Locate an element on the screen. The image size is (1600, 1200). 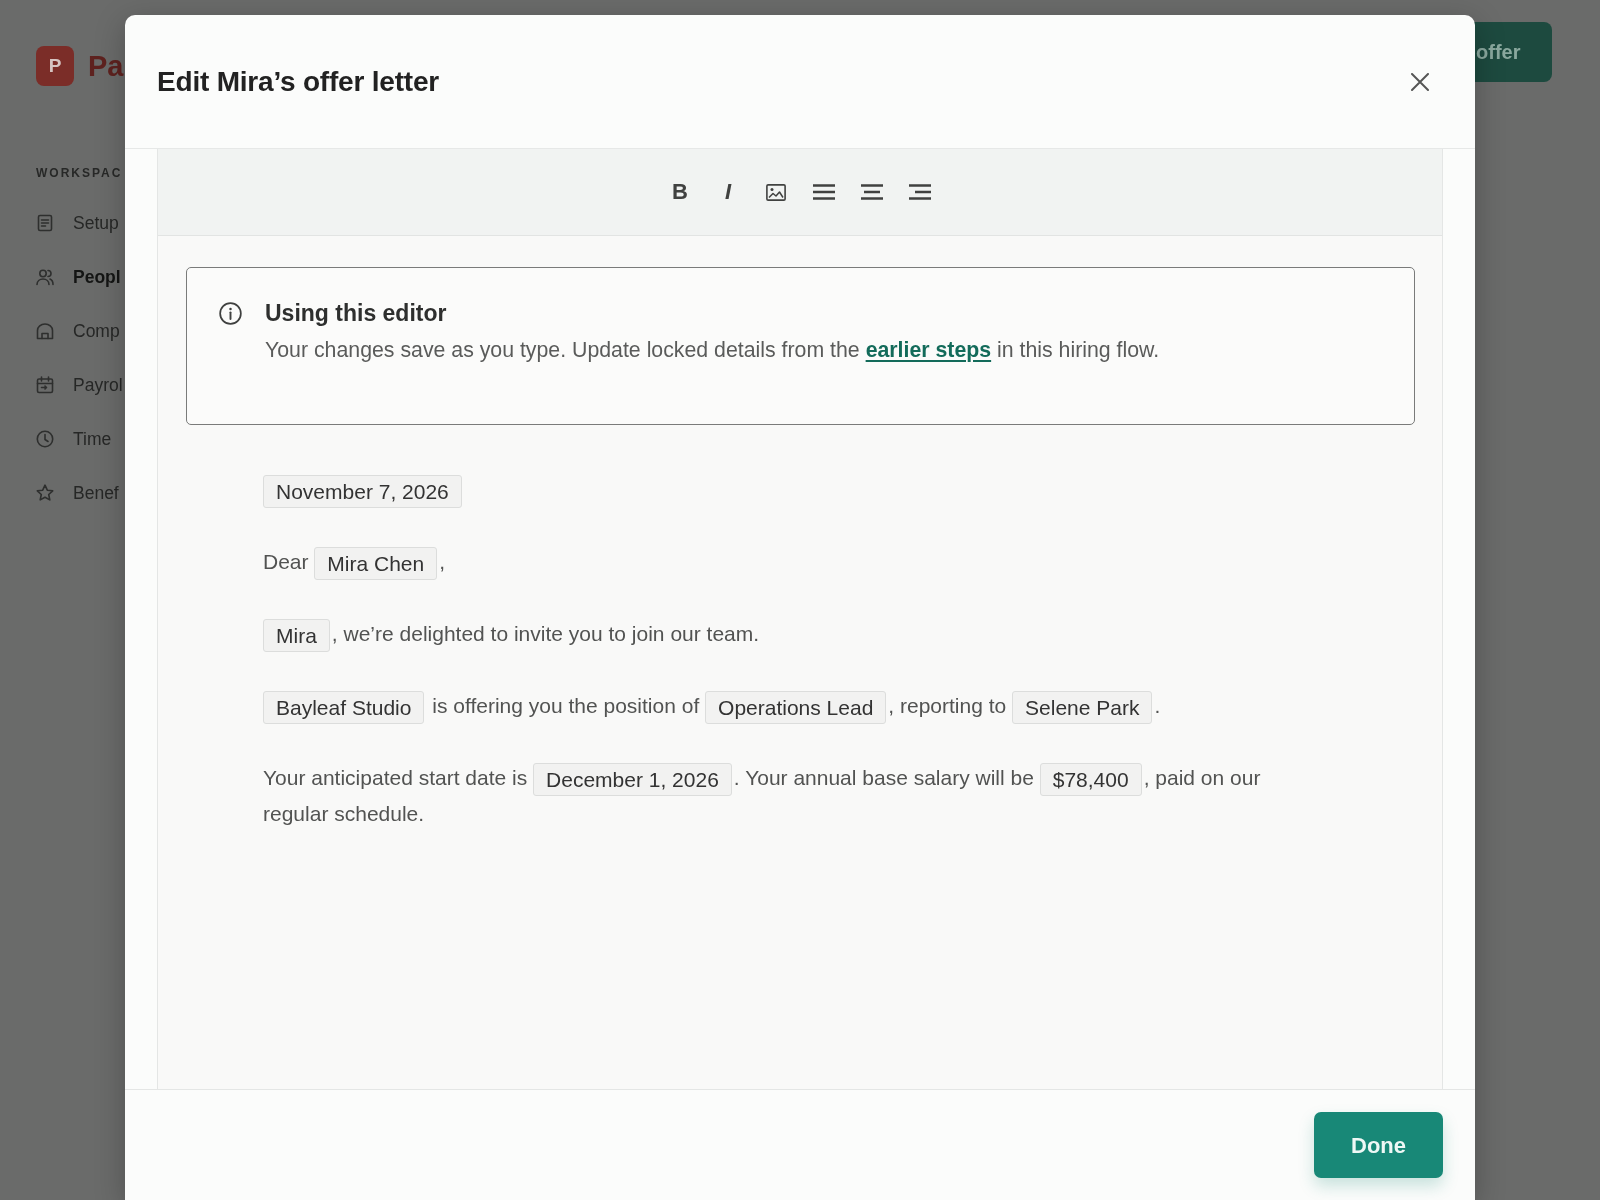
align-right-icon is located at coordinates (920, 192).